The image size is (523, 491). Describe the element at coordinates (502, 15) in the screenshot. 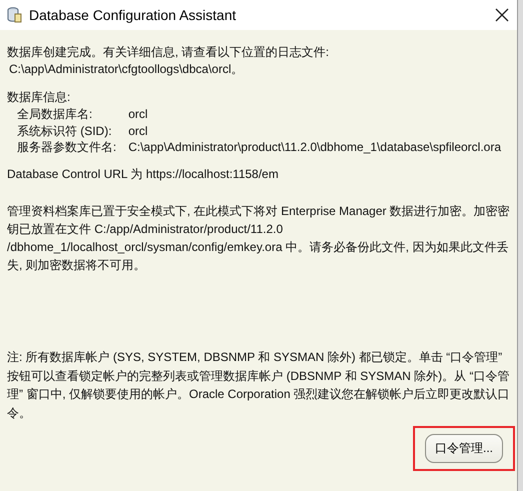

I see `close-icon` at that location.